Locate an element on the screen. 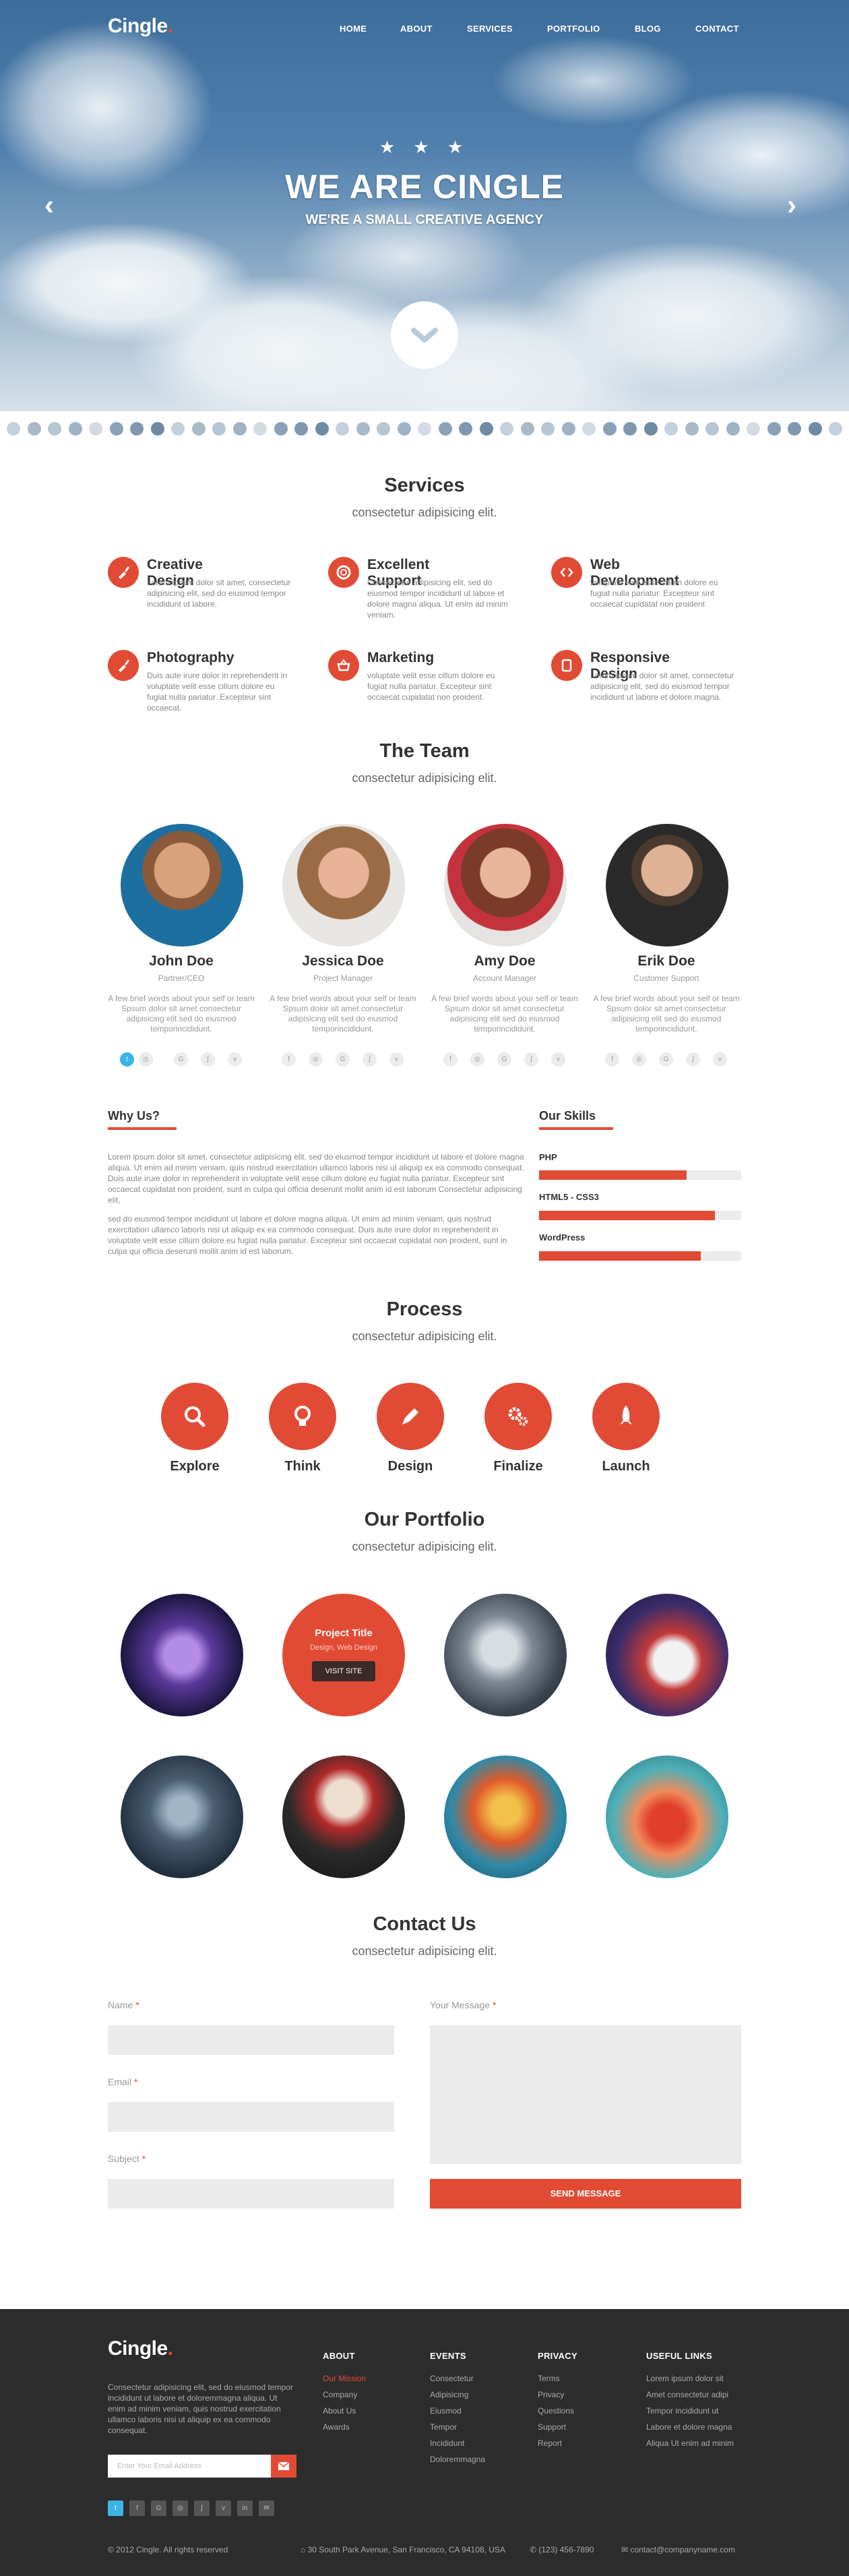 The width and height of the screenshot is (849, 2576). process-finalize-button is located at coordinates (518, 1417).